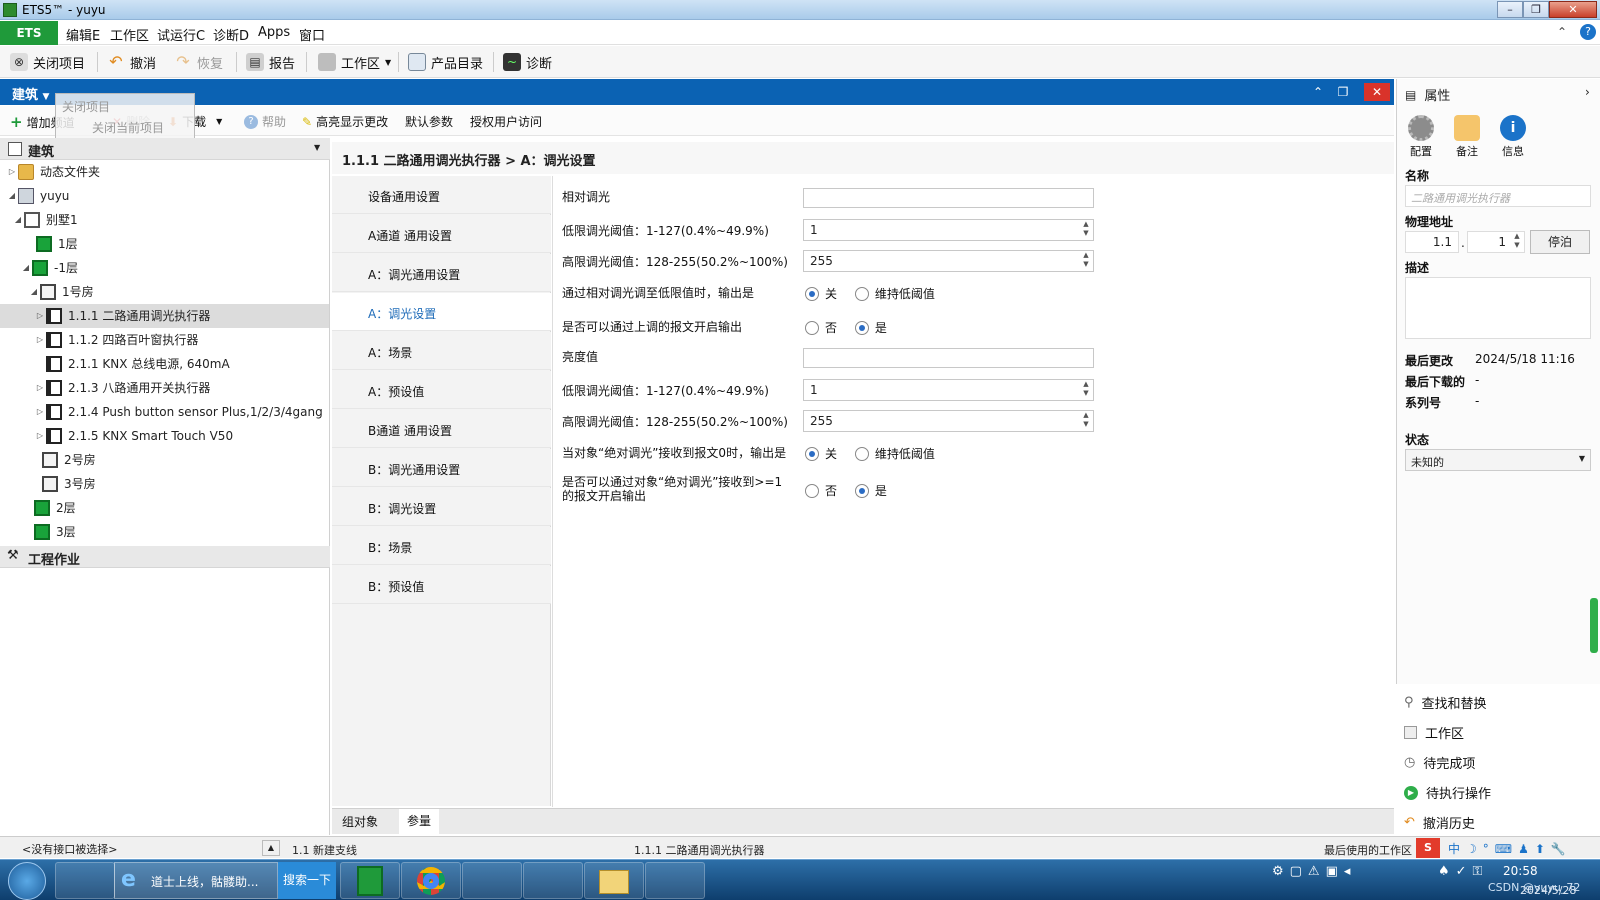 Image resolution: width=1600 pixels, height=900 pixels. What do you see at coordinates (441, 273) in the screenshot?
I see `nav-a-dim-general: A：调光通用设置` at bounding box center [441, 273].